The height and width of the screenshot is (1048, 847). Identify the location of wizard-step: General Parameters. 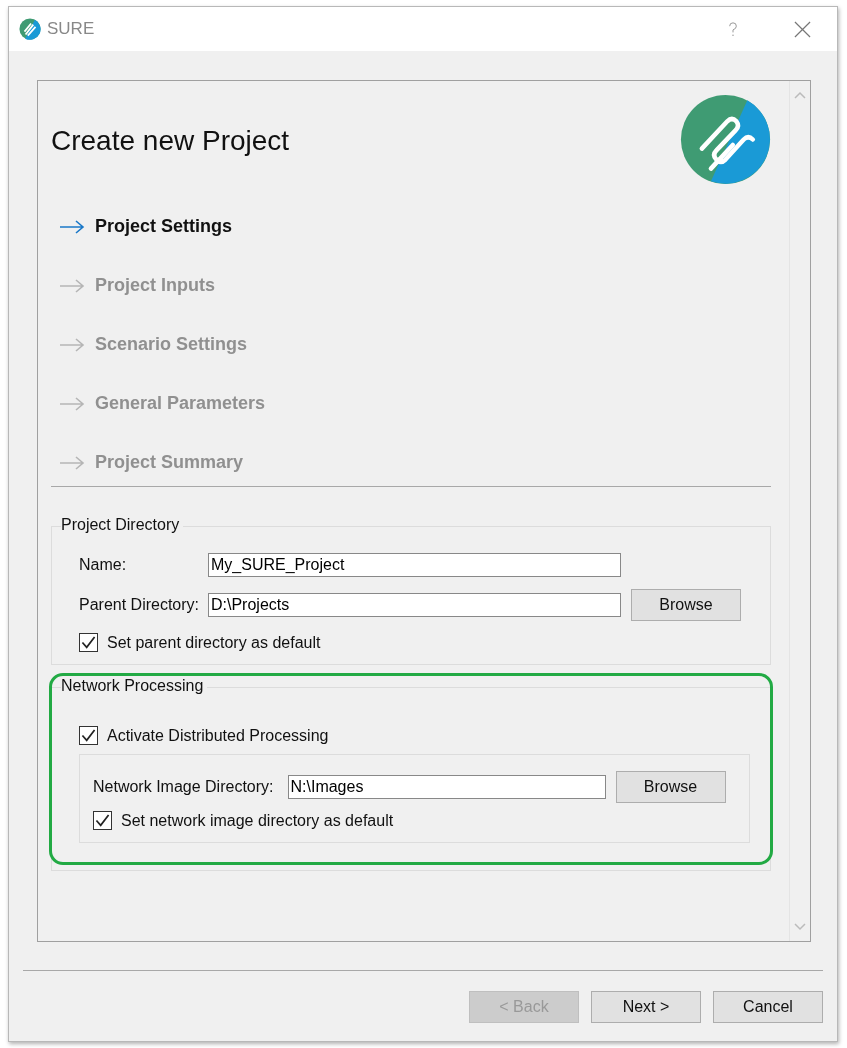
(180, 403).